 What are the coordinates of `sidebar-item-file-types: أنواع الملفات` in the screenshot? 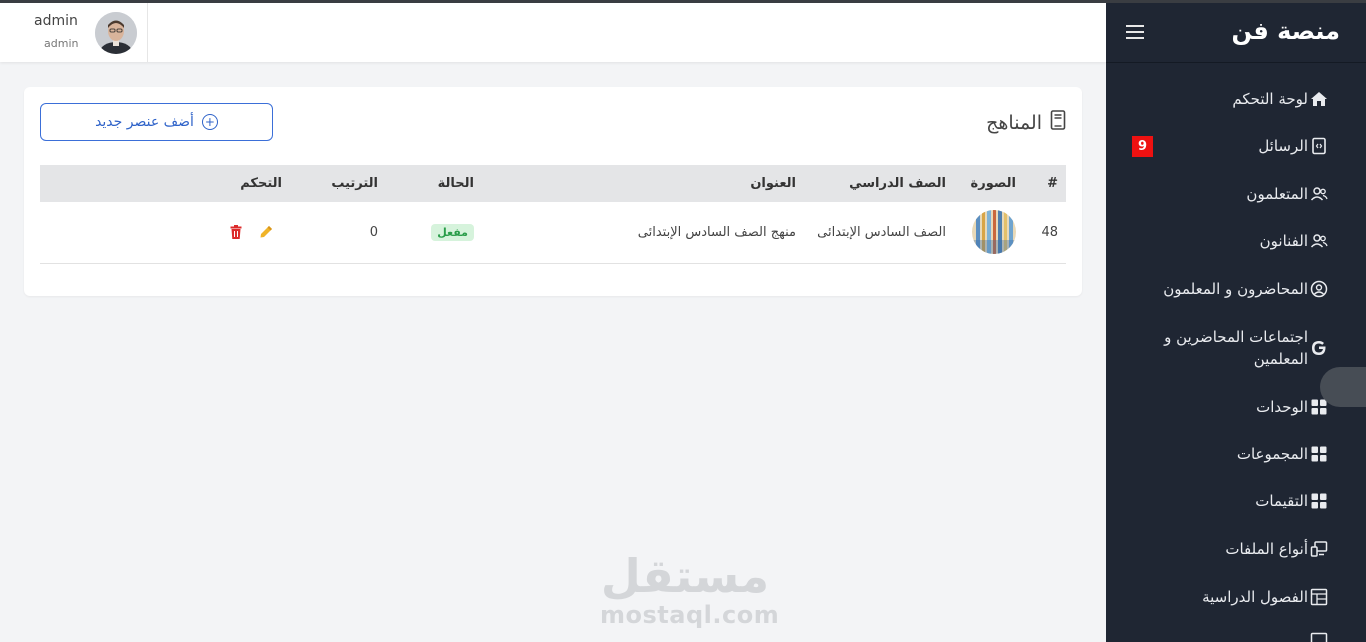 It's located at (1236, 549).